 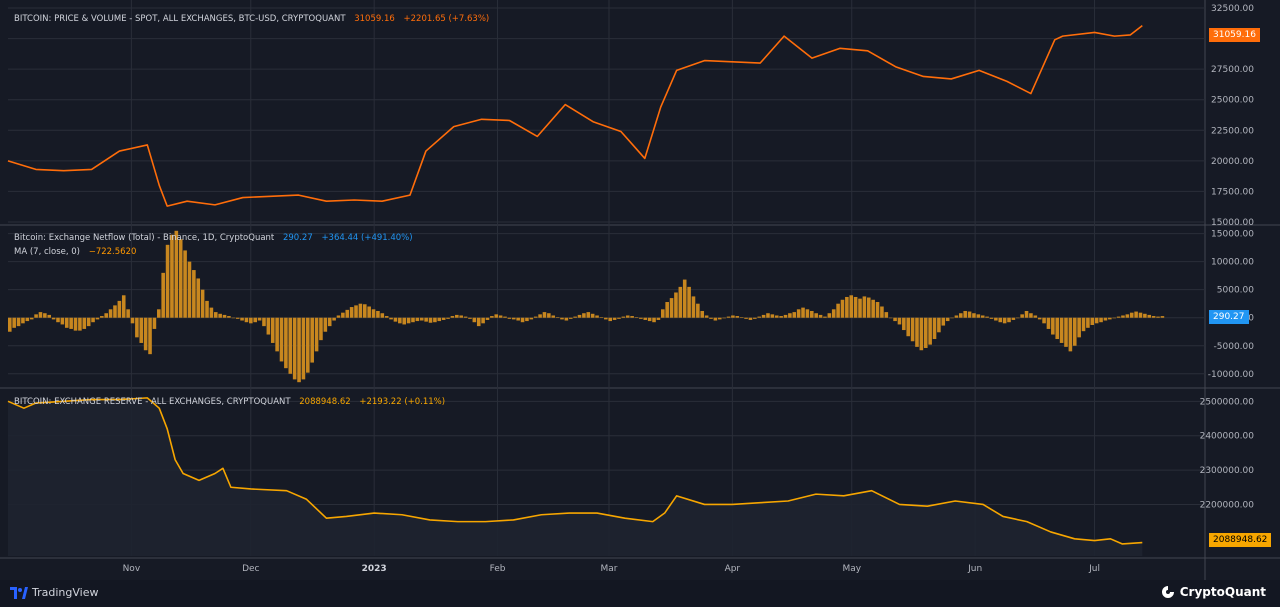 I want to click on tradingview-logo: TradingView, so click(x=54, y=592).